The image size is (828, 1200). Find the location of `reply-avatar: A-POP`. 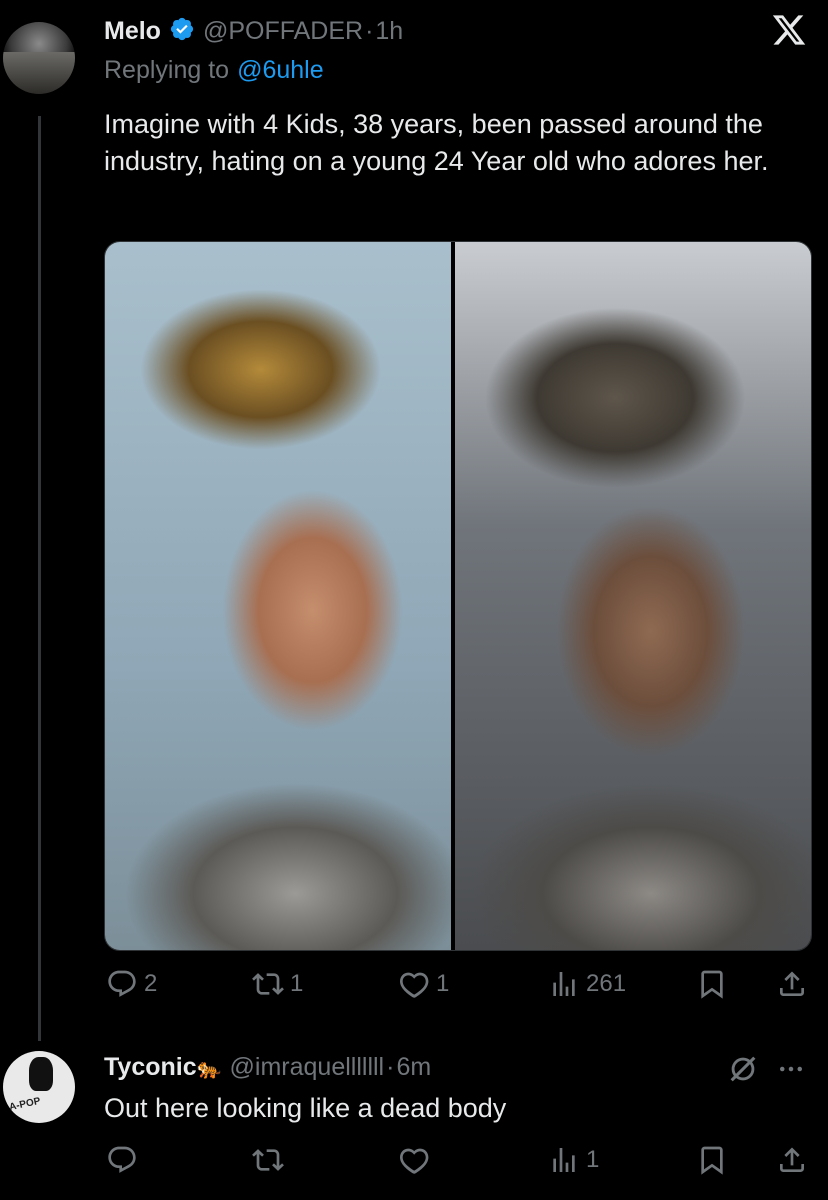

reply-avatar: A-POP is located at coordinates (39, 1087).